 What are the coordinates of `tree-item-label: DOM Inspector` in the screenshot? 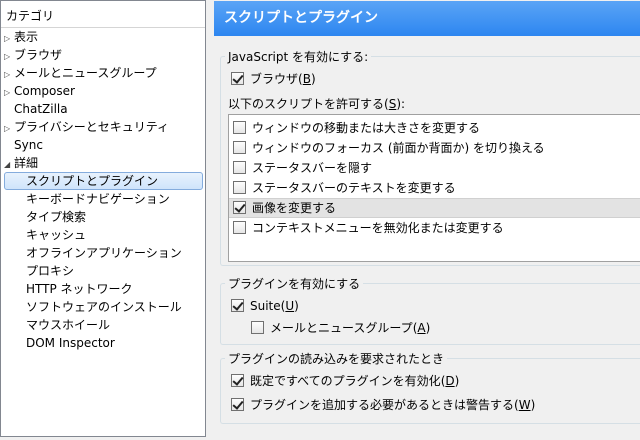 It's located at (70, 343).